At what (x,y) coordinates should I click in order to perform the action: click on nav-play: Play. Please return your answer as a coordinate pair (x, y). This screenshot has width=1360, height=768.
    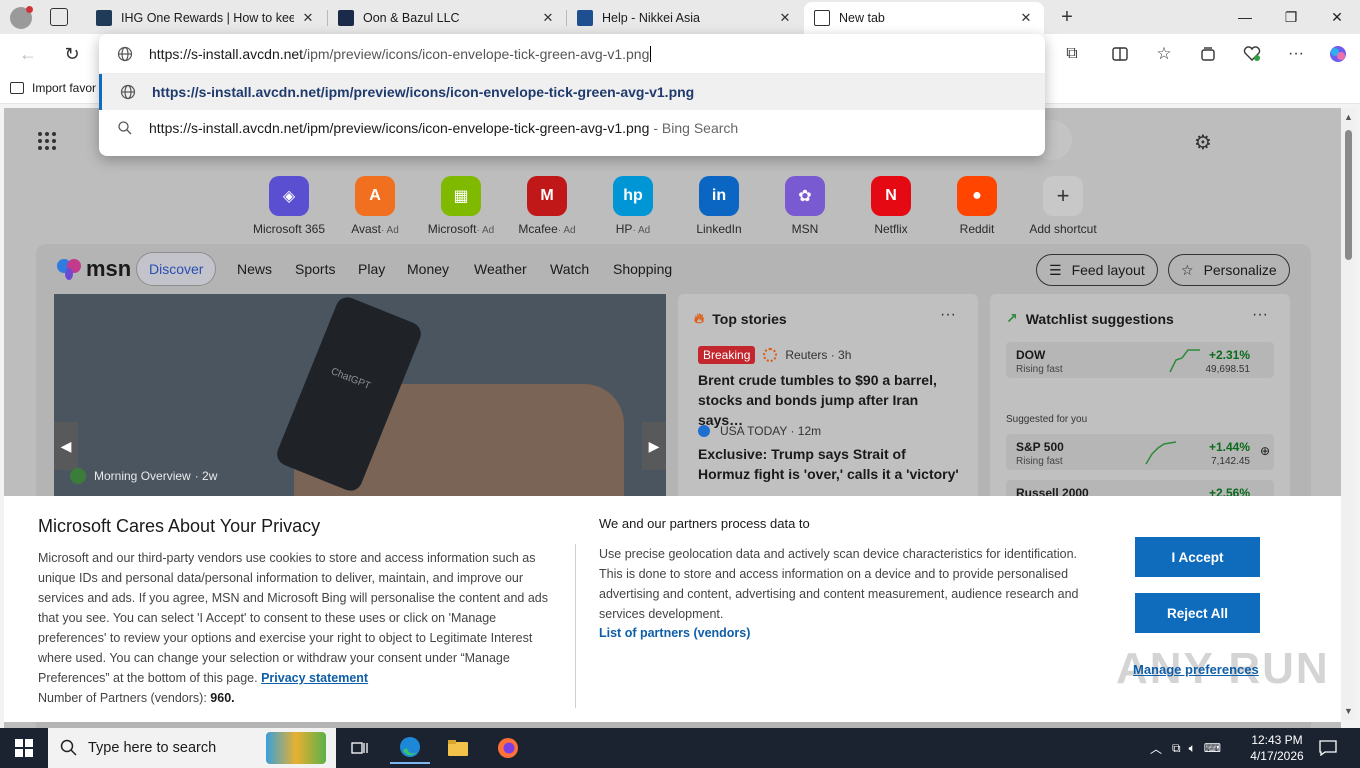
    Looking at the image, I should click on (371, 269).